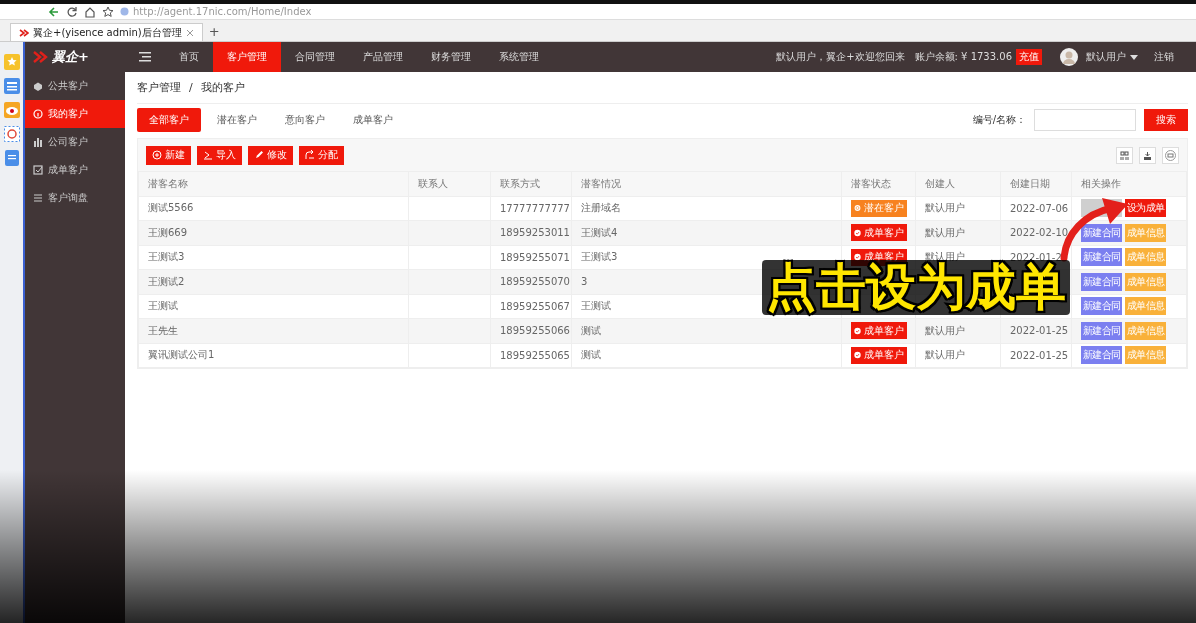 This screenshot has height=623, width=1196. Describe the element at coordinates (310, 155) in the screenshot. I see `share-icon` at that location.